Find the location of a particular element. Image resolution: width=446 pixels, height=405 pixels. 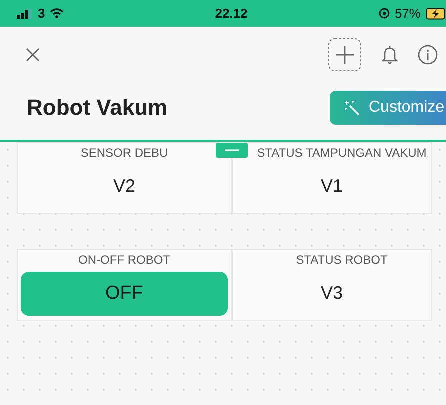

alarm-icon is located at coordinates (384, 13).